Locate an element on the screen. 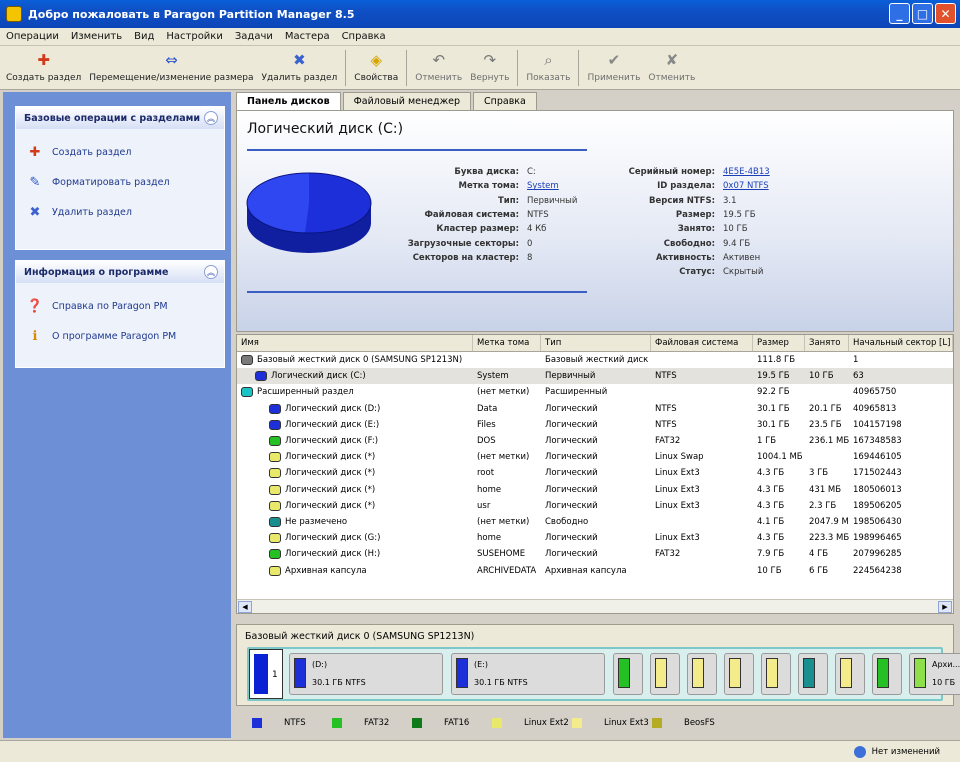  menu-item: Мастера is located at coordinates (307, 36).